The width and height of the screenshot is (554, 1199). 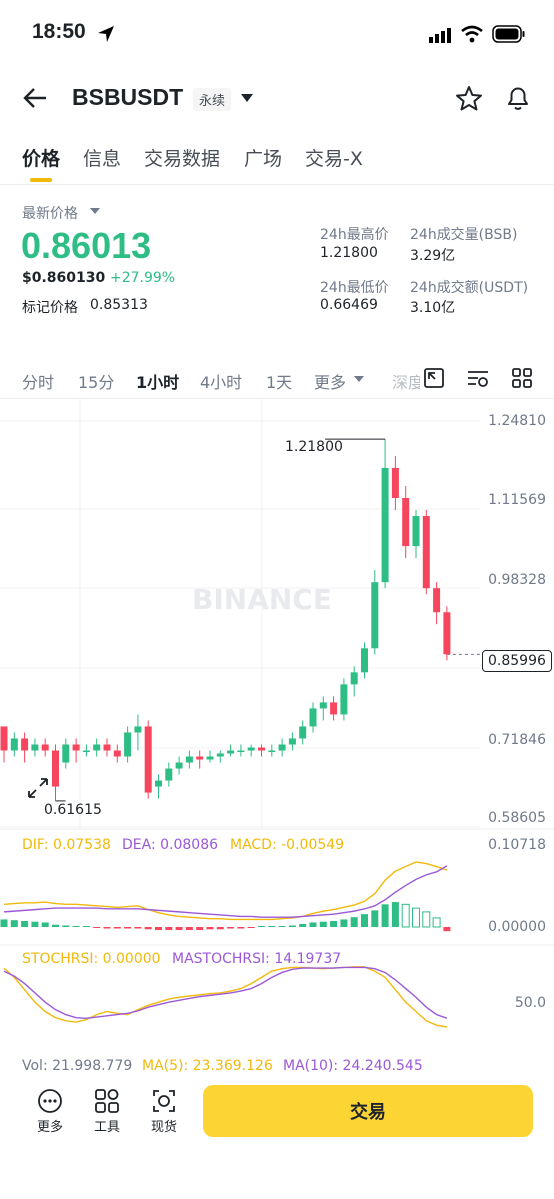 I want to click on more-caret-icon, so click(x=359, y=379).